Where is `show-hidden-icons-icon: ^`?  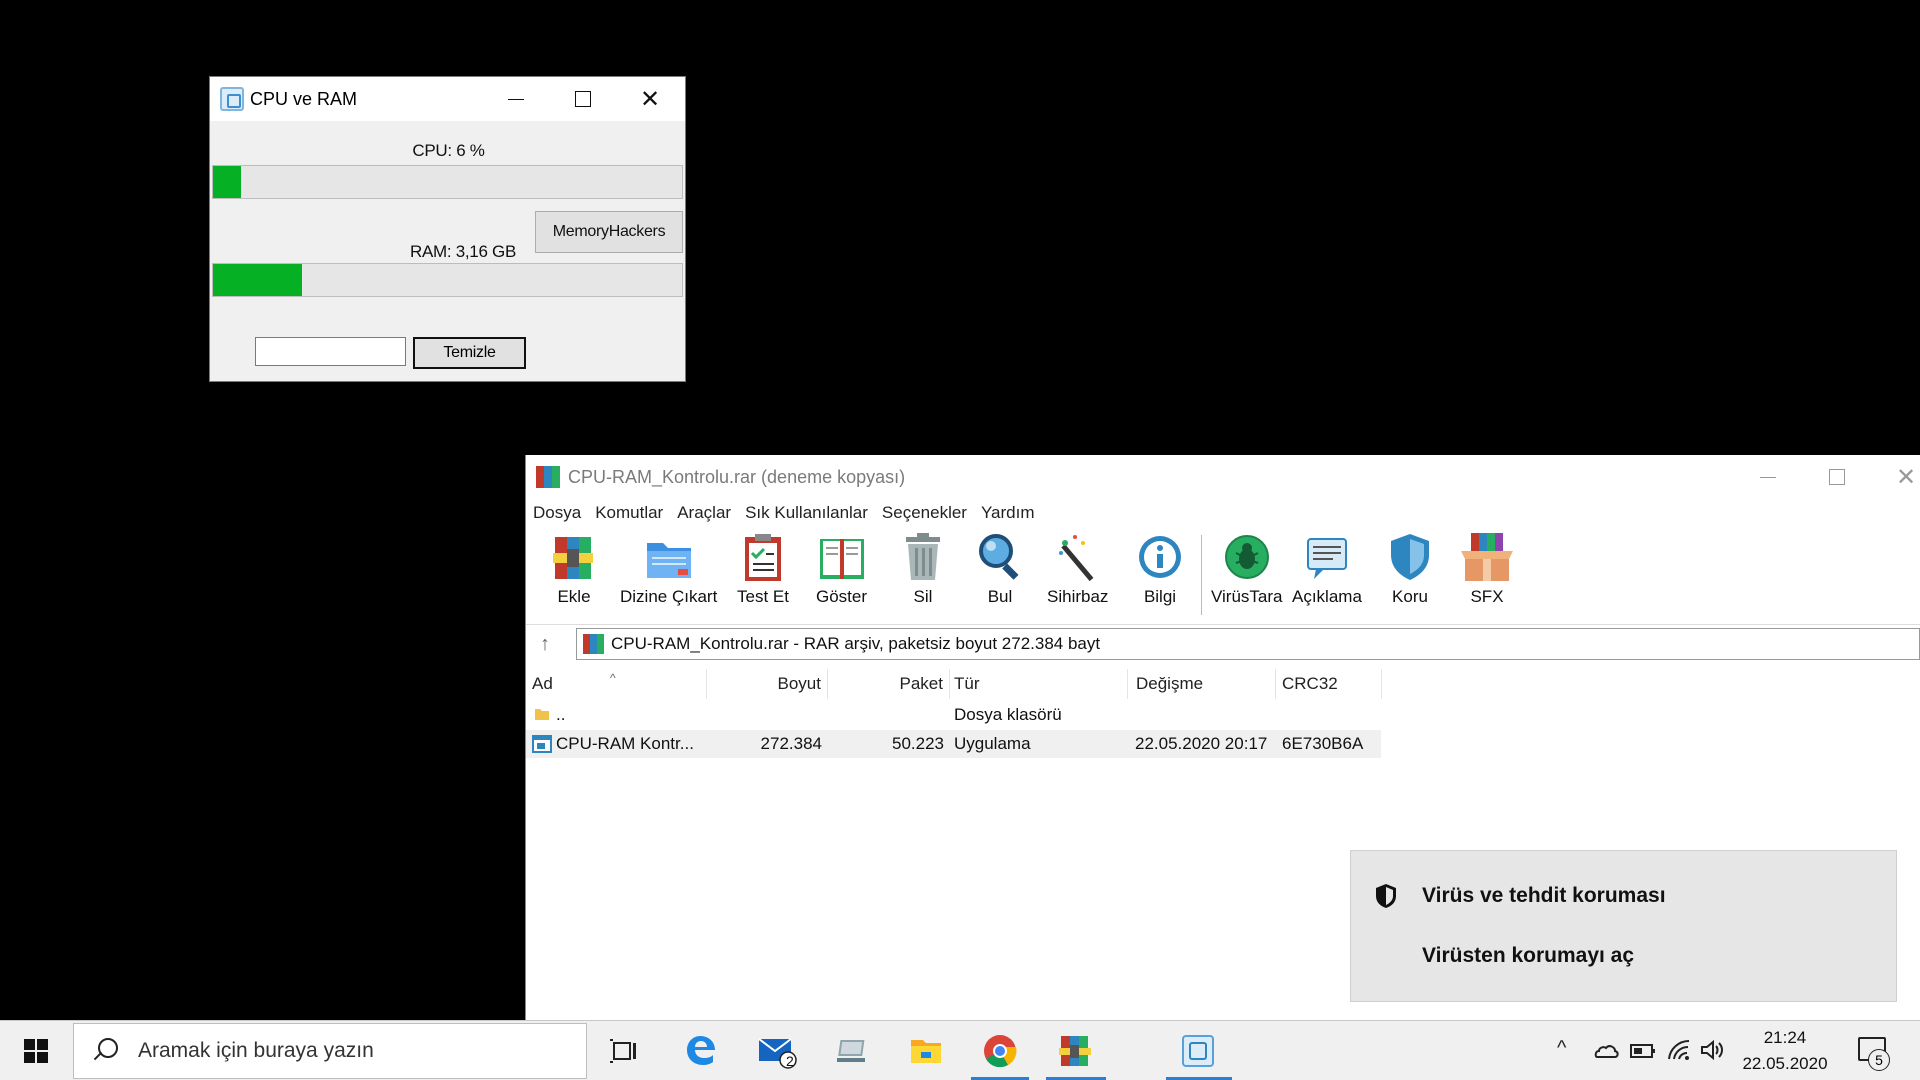 show-hidden-icons-icon: ^ is located at coordinates (1561, 1048).